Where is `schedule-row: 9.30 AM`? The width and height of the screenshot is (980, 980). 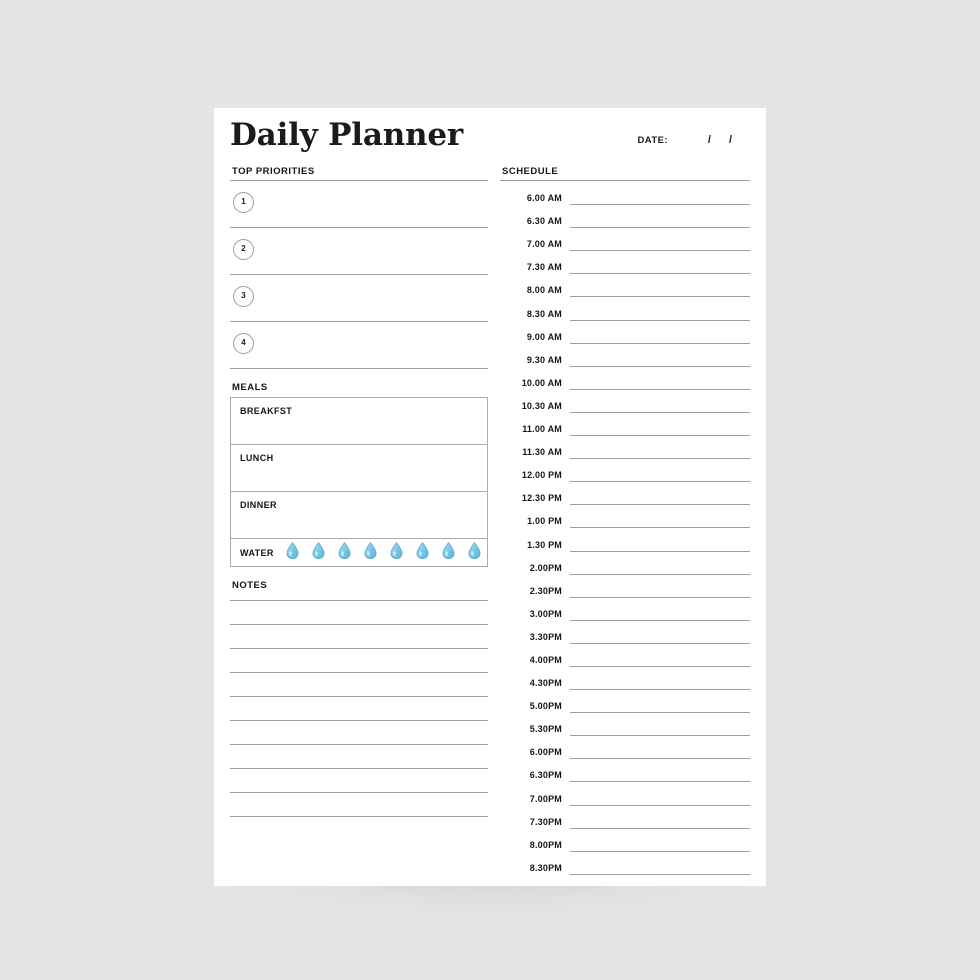
schedule-row: 9.30 AM is located at coordinates (625, 356).